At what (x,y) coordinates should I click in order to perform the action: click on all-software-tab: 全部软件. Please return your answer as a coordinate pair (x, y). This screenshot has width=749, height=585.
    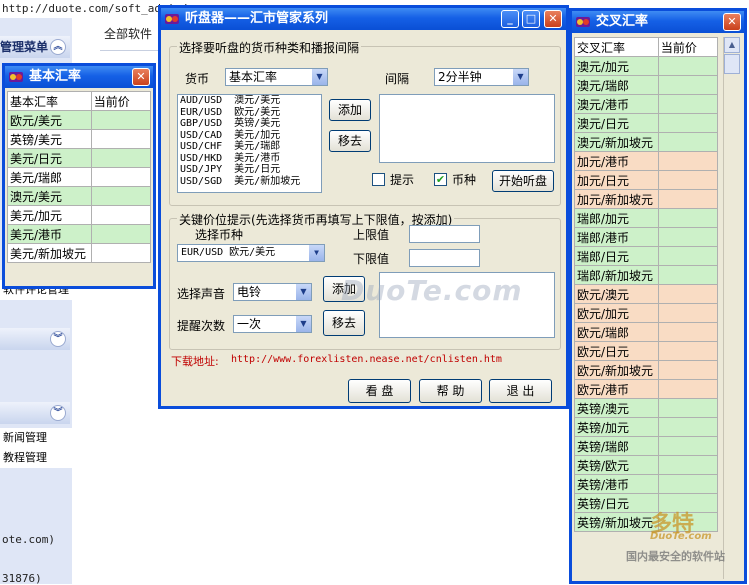
    Looking at the image, I should click on (128, 33).